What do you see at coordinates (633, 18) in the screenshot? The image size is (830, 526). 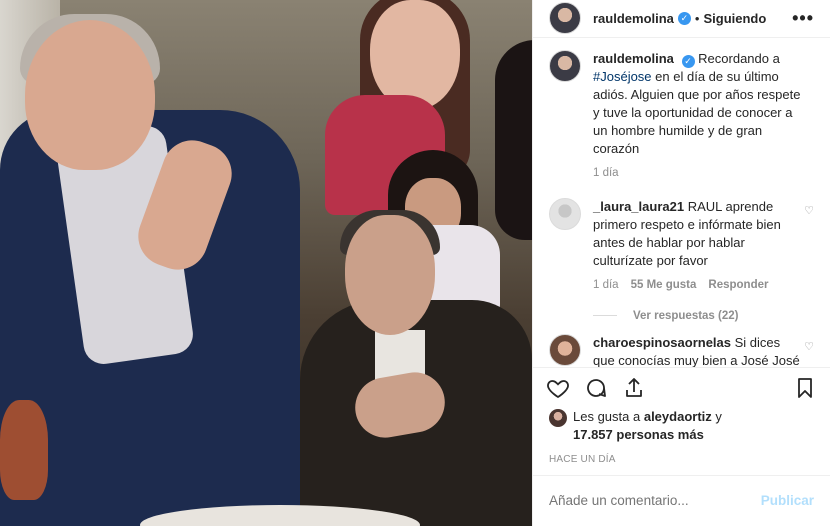 I see `author-username: rauldemolina` at bounding box center [633, 18].